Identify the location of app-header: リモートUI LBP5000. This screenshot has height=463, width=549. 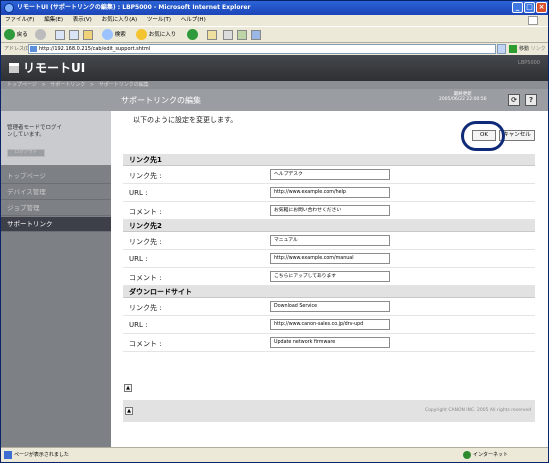
(274, 68).